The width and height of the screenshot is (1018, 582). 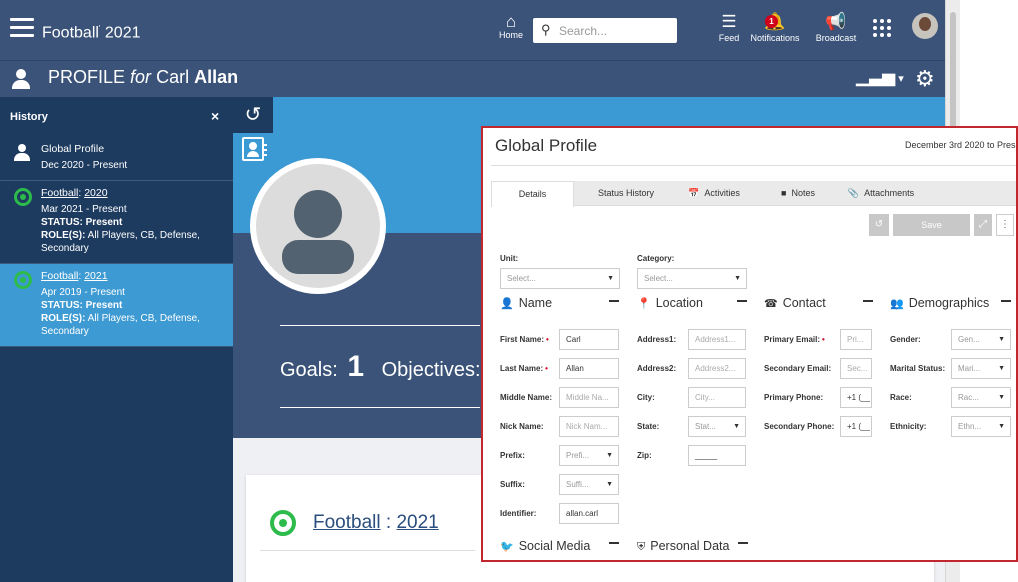 I want to click on section-title: Contact, so click(x=804, y=303).